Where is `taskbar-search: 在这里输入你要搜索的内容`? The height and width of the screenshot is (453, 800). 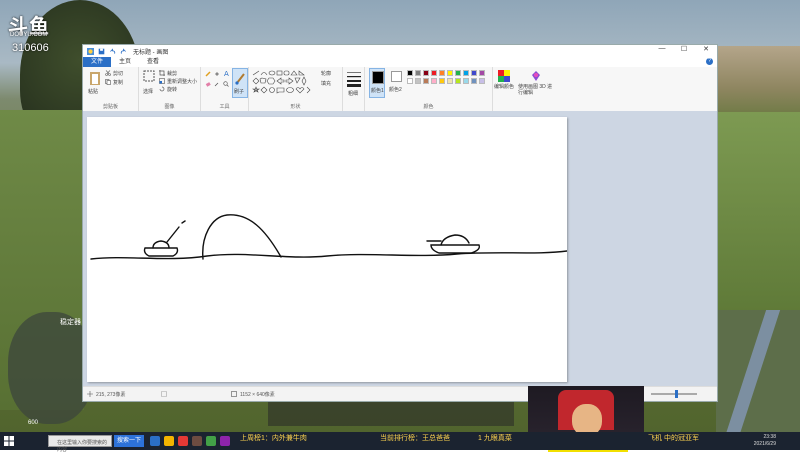 taskbar-search: 在这里输入你要搜索的内容 is located at coordinates (80, 444).